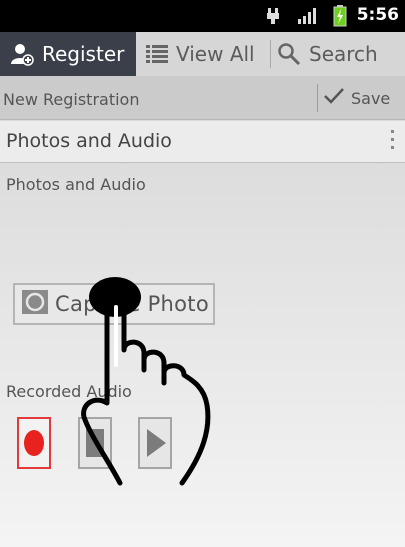 The image size is (405, 547). I want to click on list-icon, so click(157, 54).